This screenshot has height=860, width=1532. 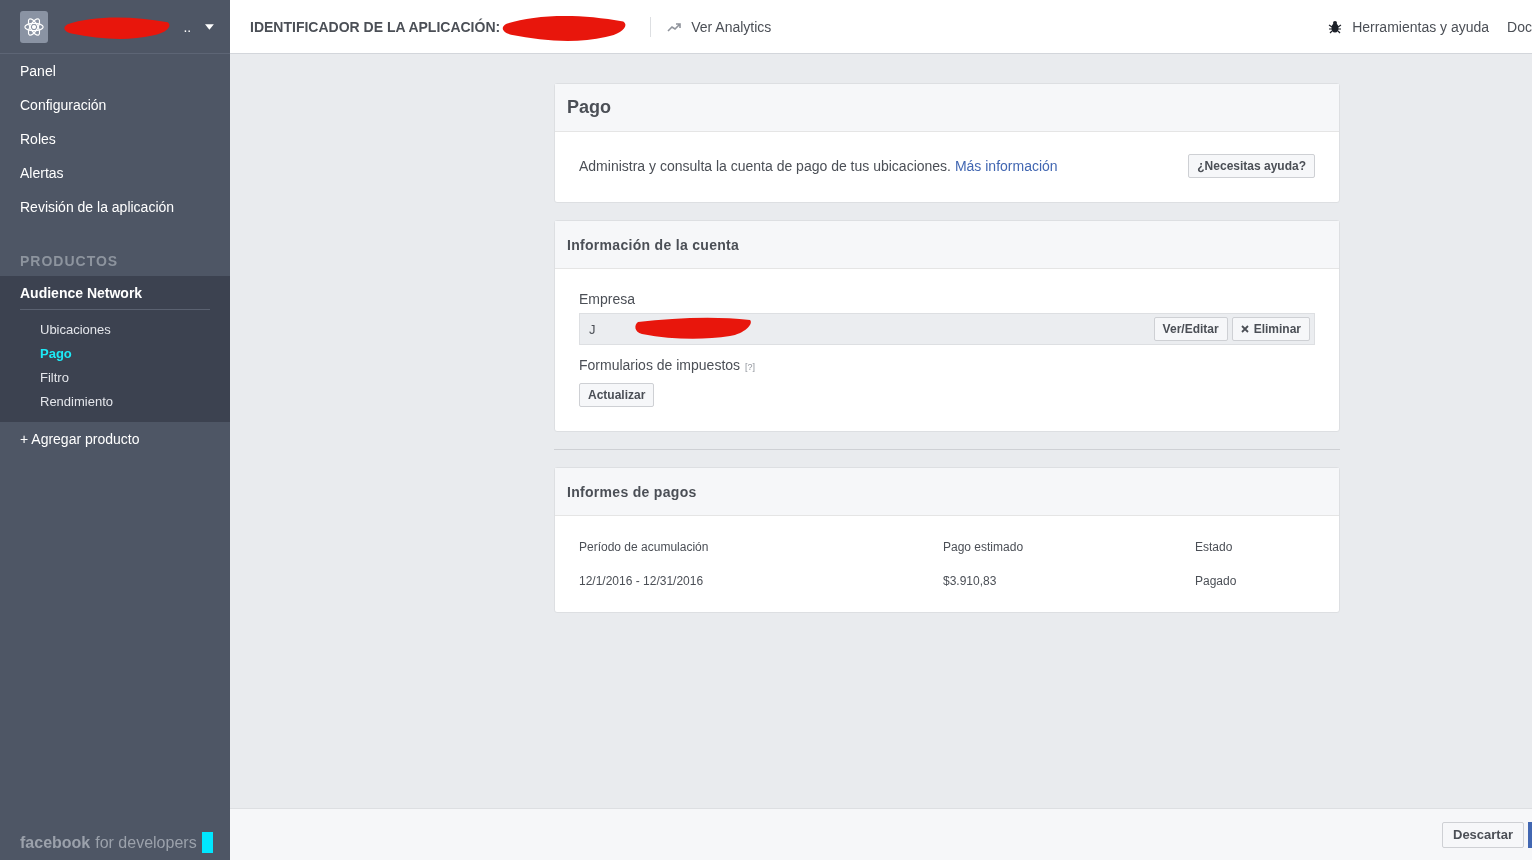 What do you see at coordinates (115, 71) in the screenshot?
I see `nav-item: Panel` at bounding box center [115, 71].